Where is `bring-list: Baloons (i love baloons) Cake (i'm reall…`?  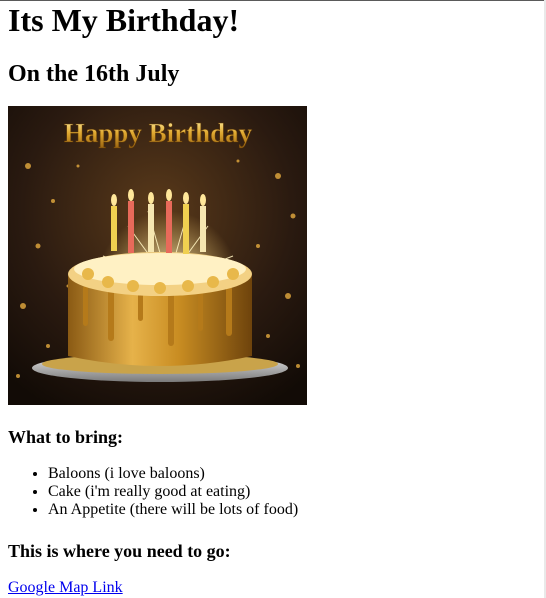 bring-list: Baloons (i love baloons) Cake (i'm reall… is located at coordinates (153, 492).